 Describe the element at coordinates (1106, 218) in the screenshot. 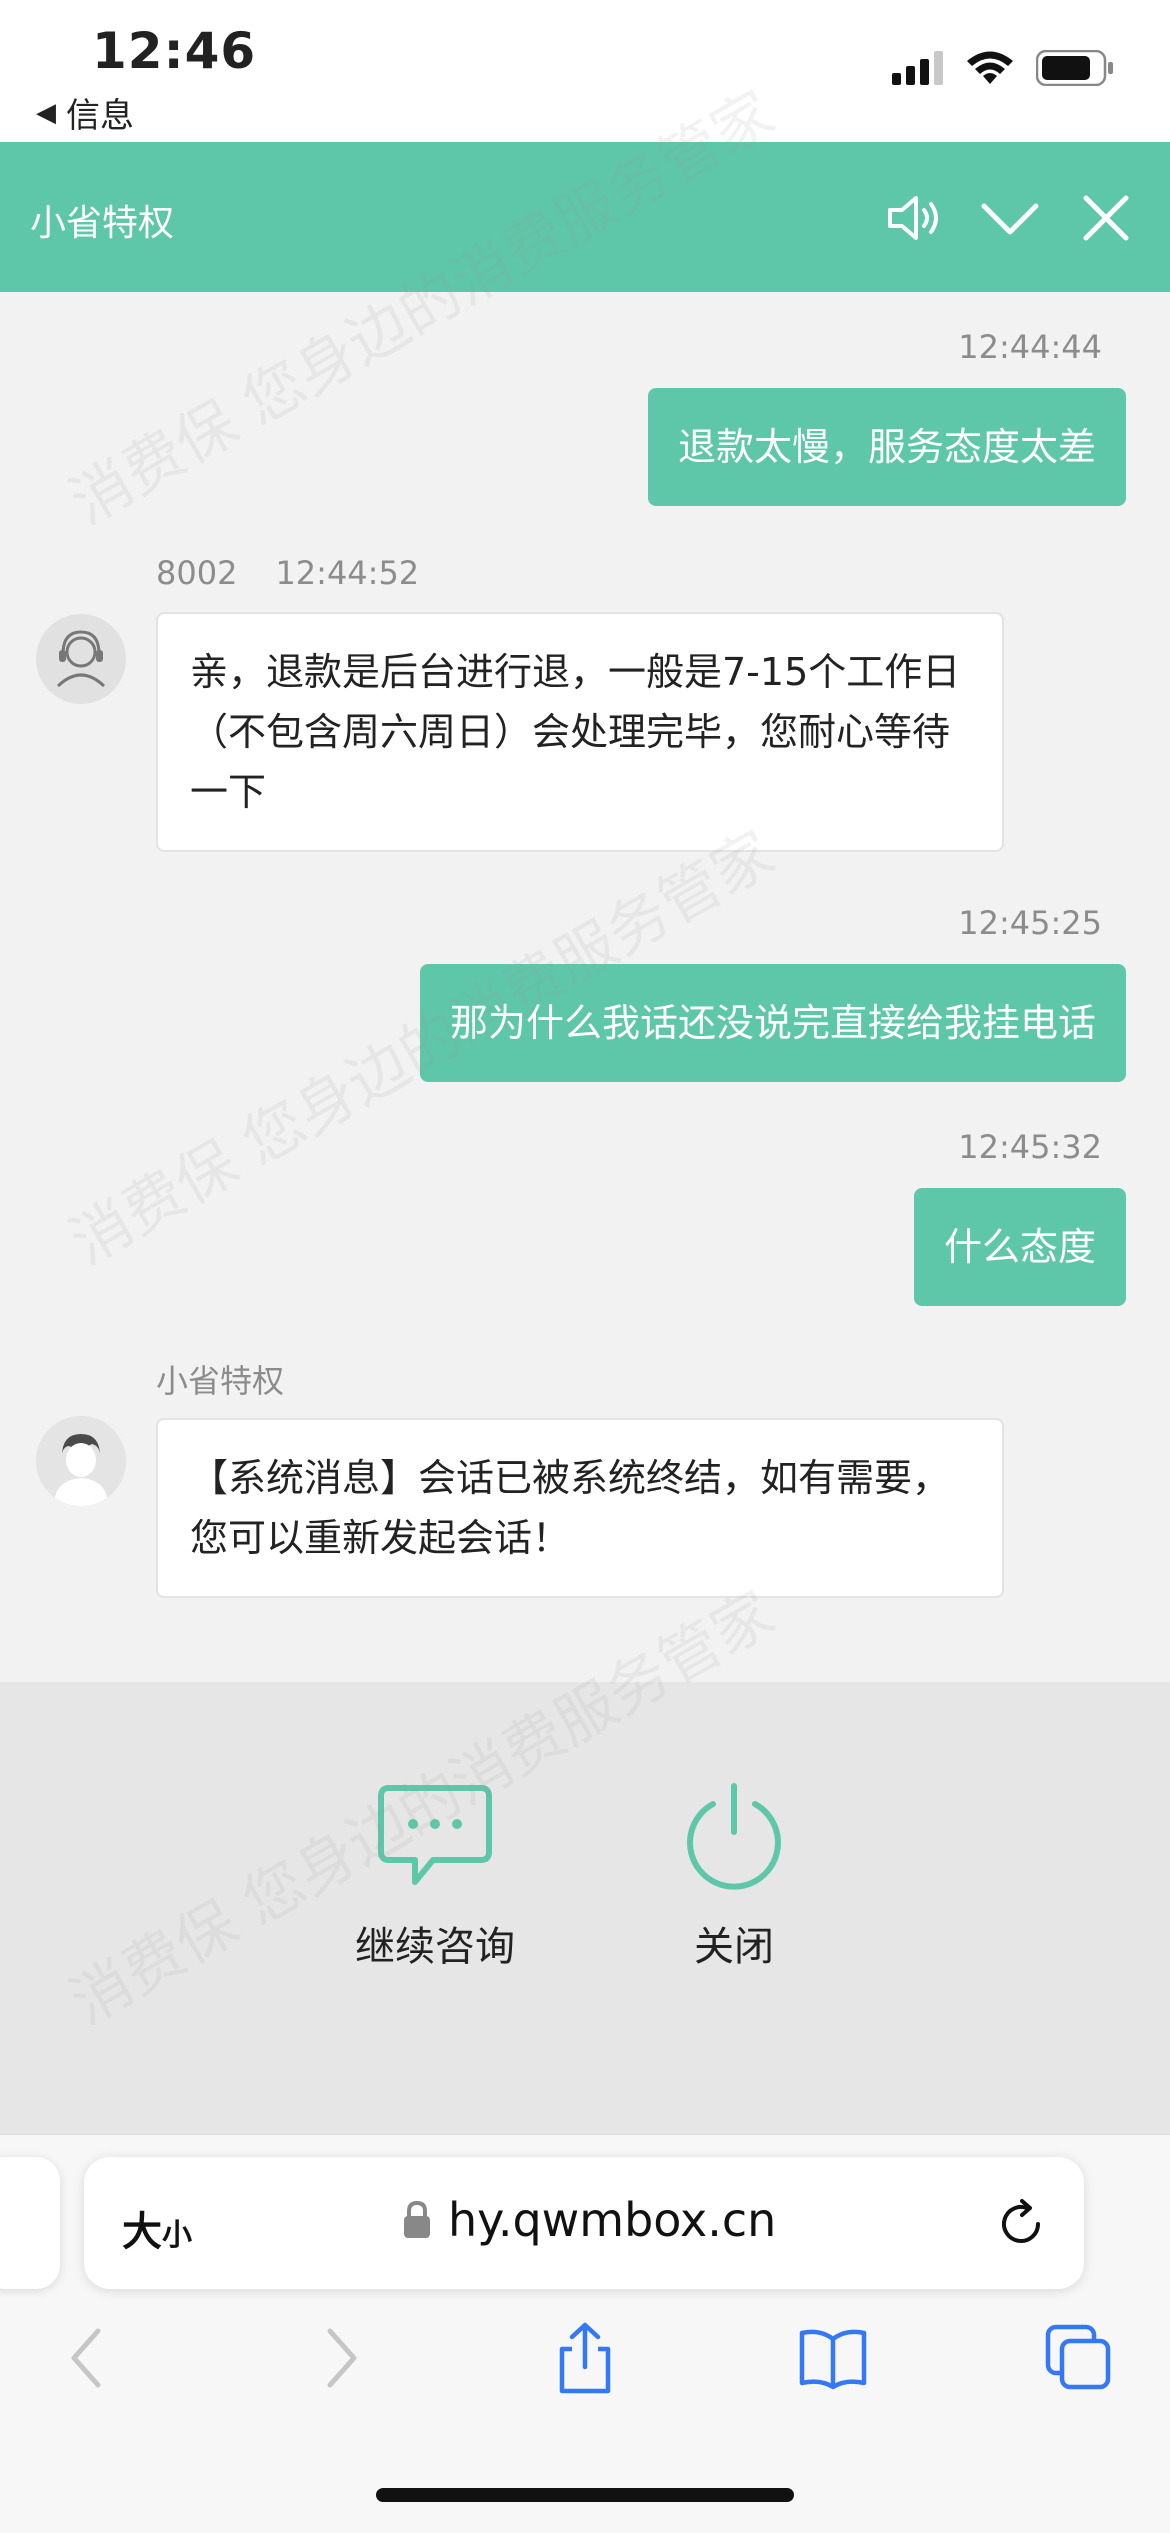

I see `close-icon` at that location.